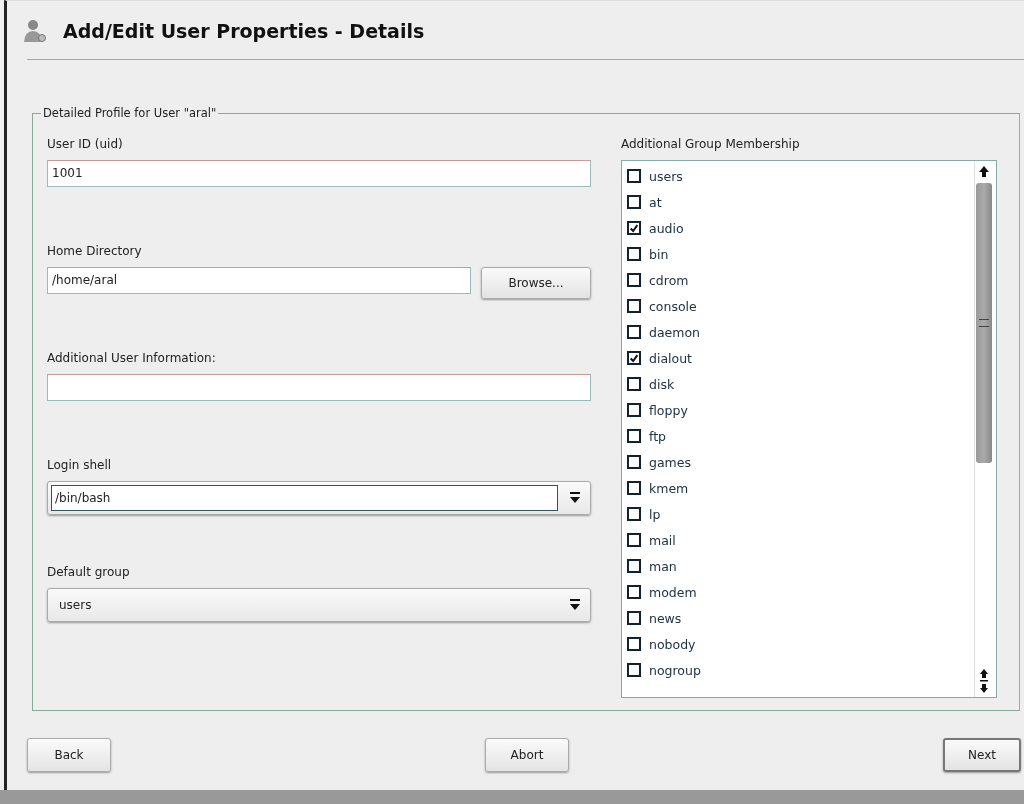  Describe the element at coordinates (673, 306) in the screenshot. I see `group-name: console` at that location.